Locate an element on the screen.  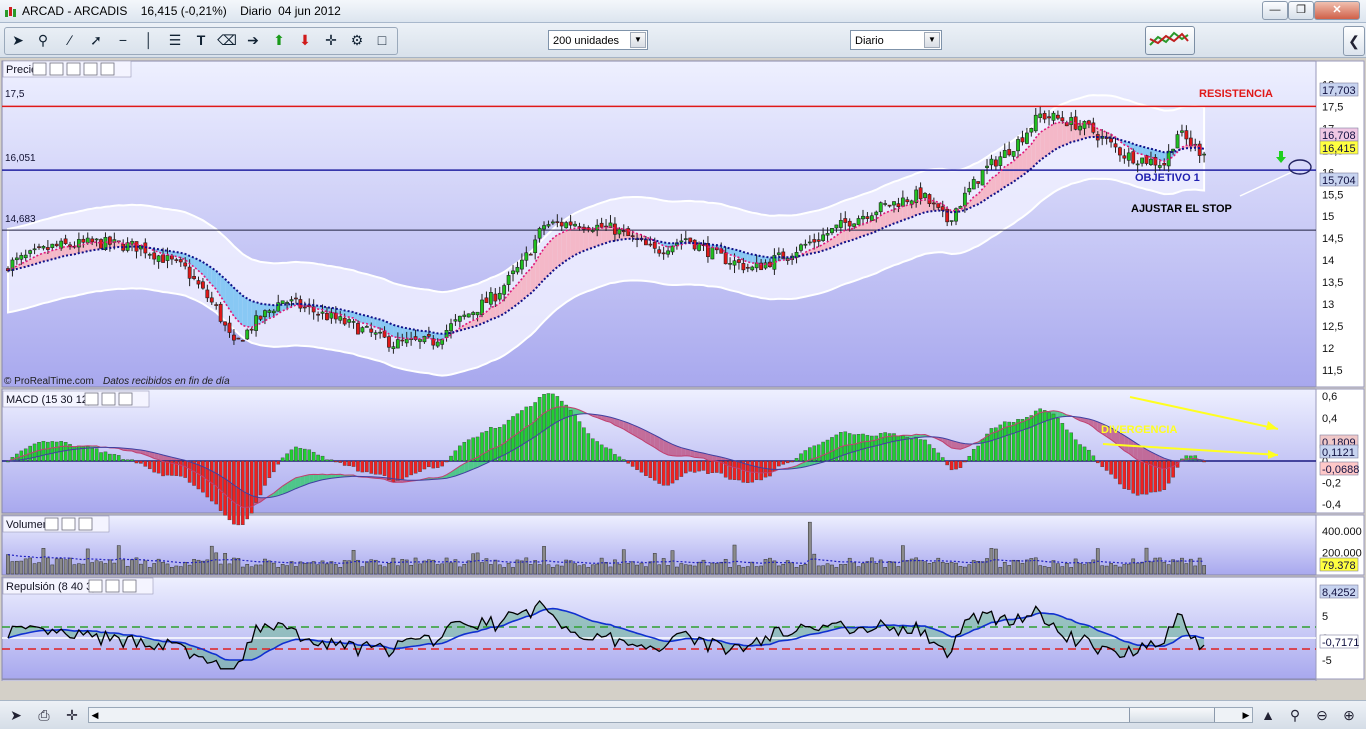
horizontal-line-icon: − is located at coordinates (123, 40).